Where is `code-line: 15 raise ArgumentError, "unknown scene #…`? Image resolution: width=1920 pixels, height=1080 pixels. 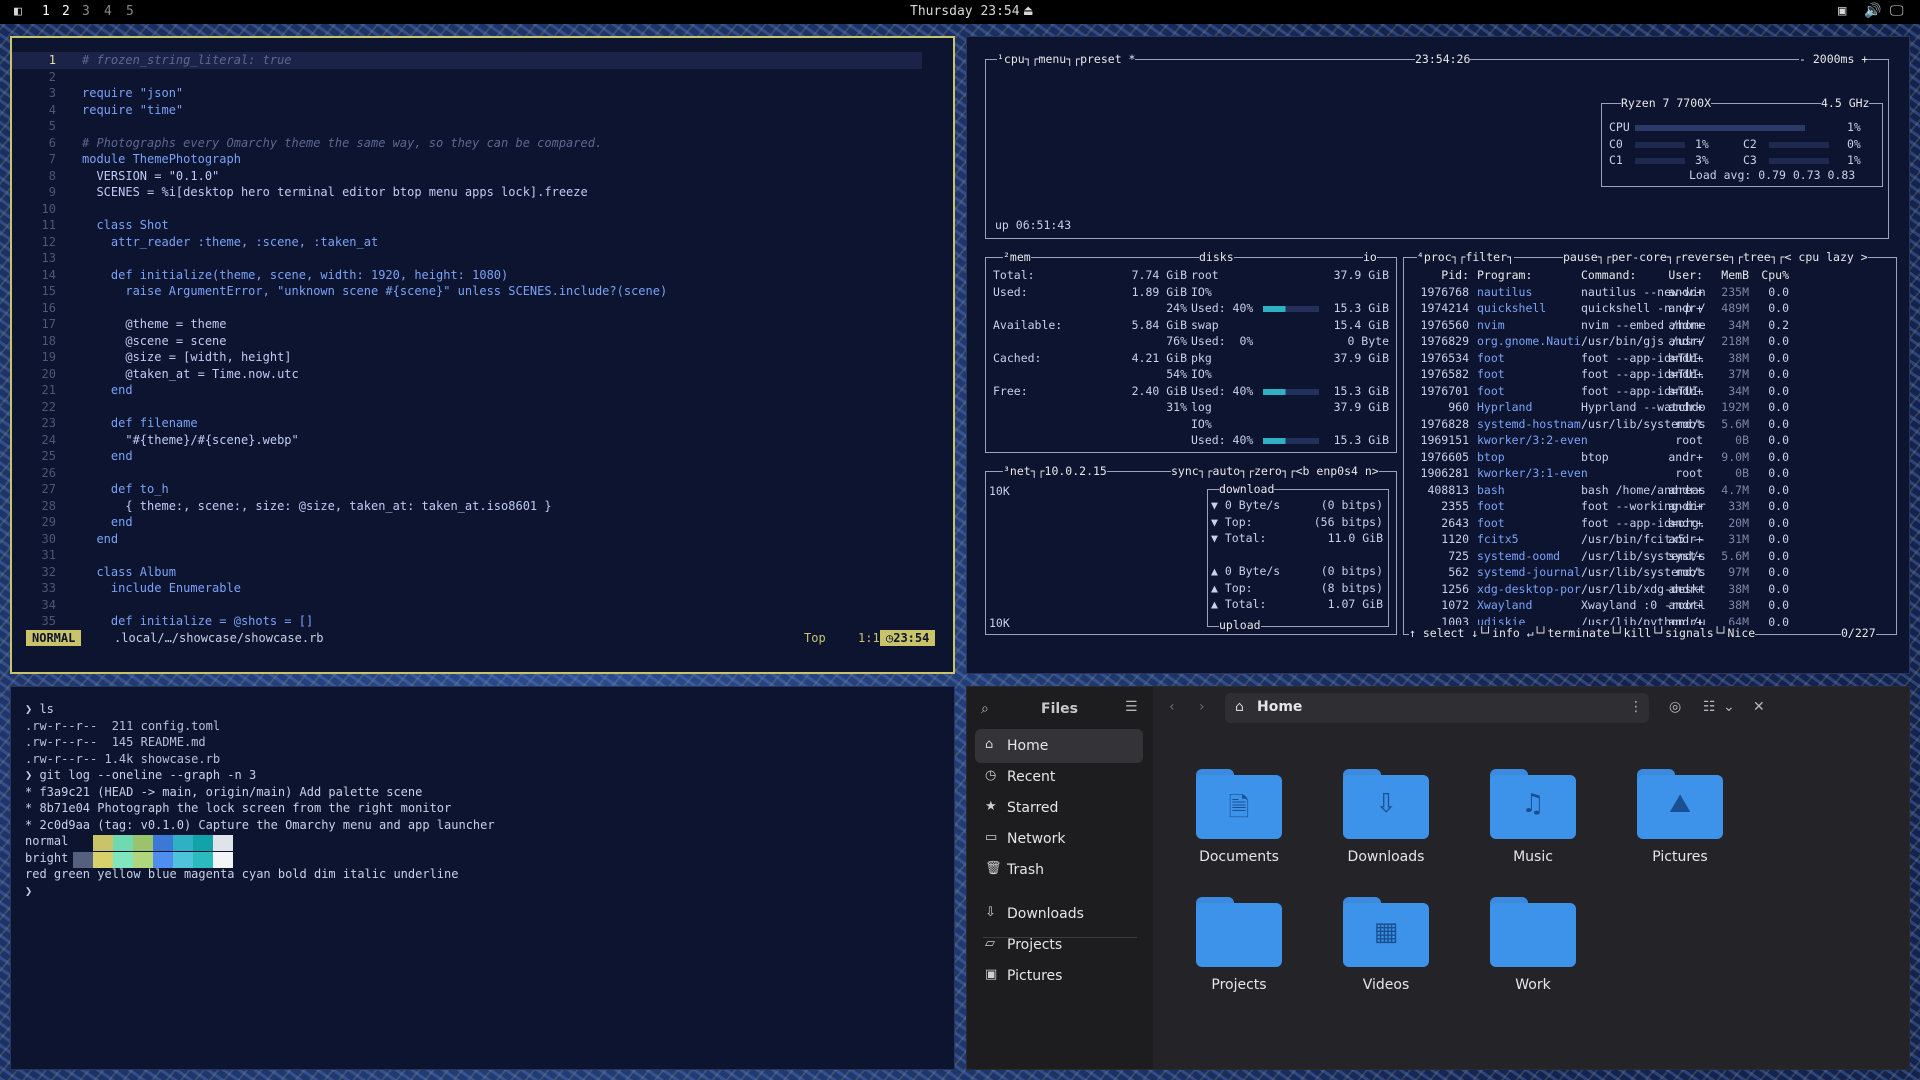 code-line: 15 raise ArgumentError, "unknown scene #… is located at coordinates (467, 291).